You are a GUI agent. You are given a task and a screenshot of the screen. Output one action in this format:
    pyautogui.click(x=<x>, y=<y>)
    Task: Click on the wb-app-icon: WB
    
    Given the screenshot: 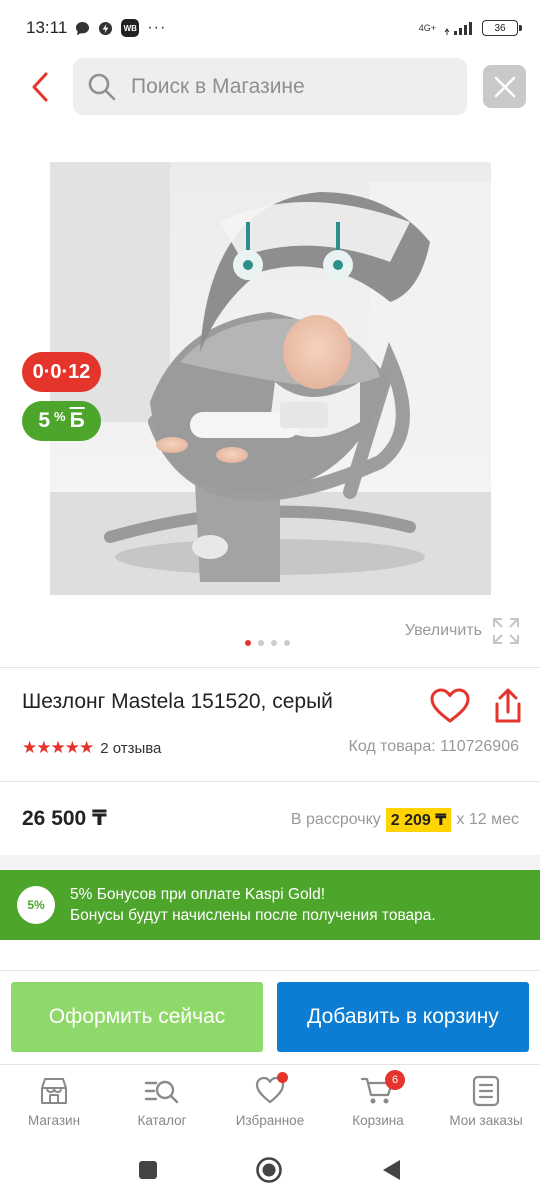 What is the action you would take?
    pyautogui.click(x=130, y=28)
    